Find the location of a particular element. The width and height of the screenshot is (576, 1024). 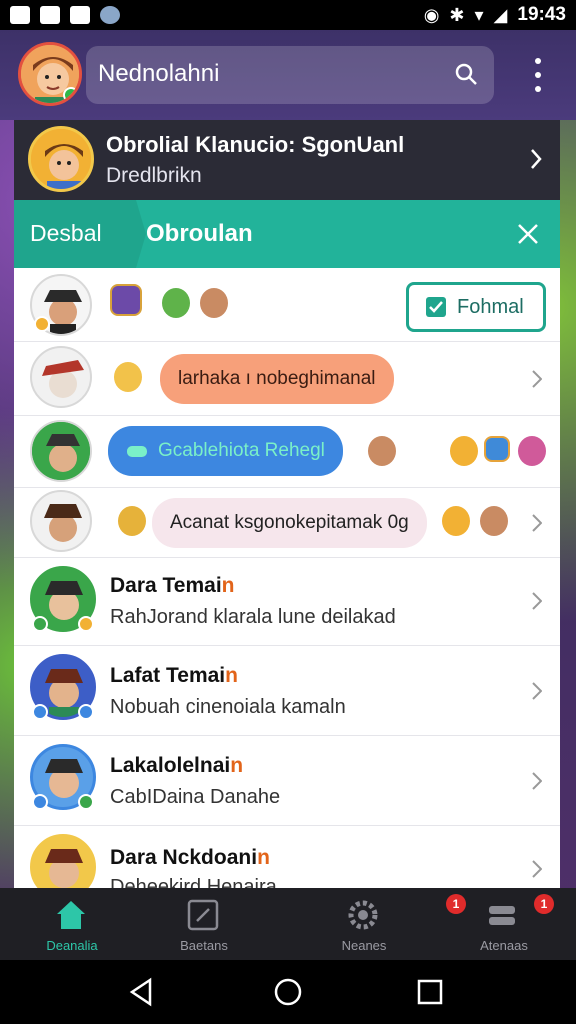

list-item: Fohmal is located at coordinates (287, 305).